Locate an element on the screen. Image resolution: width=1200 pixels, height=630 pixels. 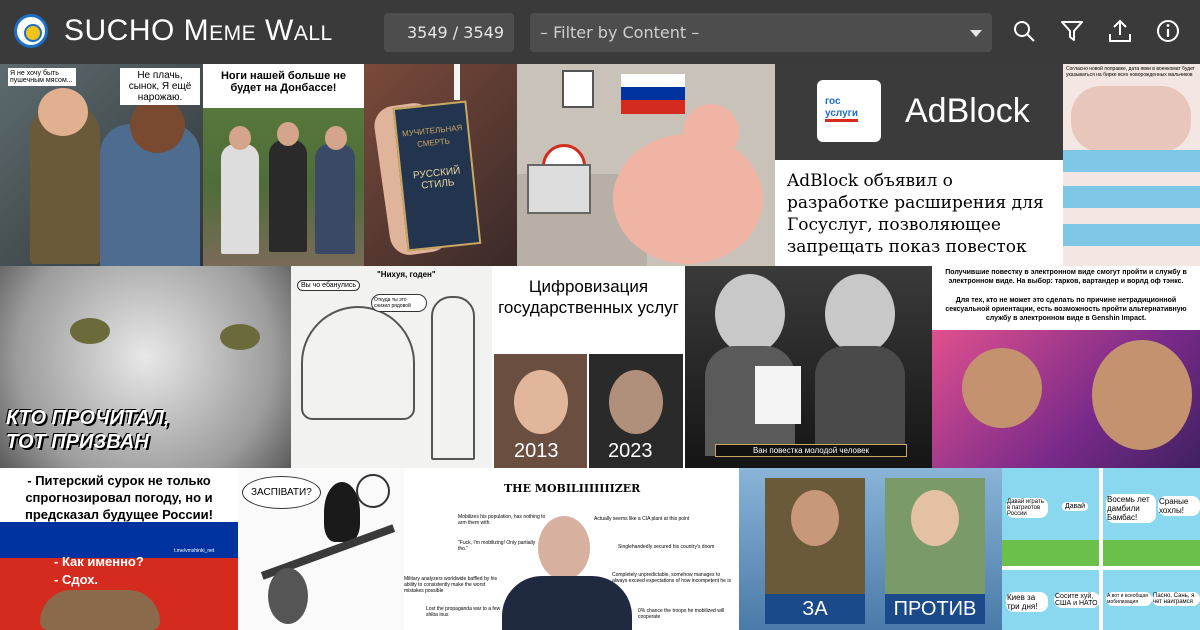
bubble-3: Откуда ты это снизил рядовой is located at coordinates (399, 303).